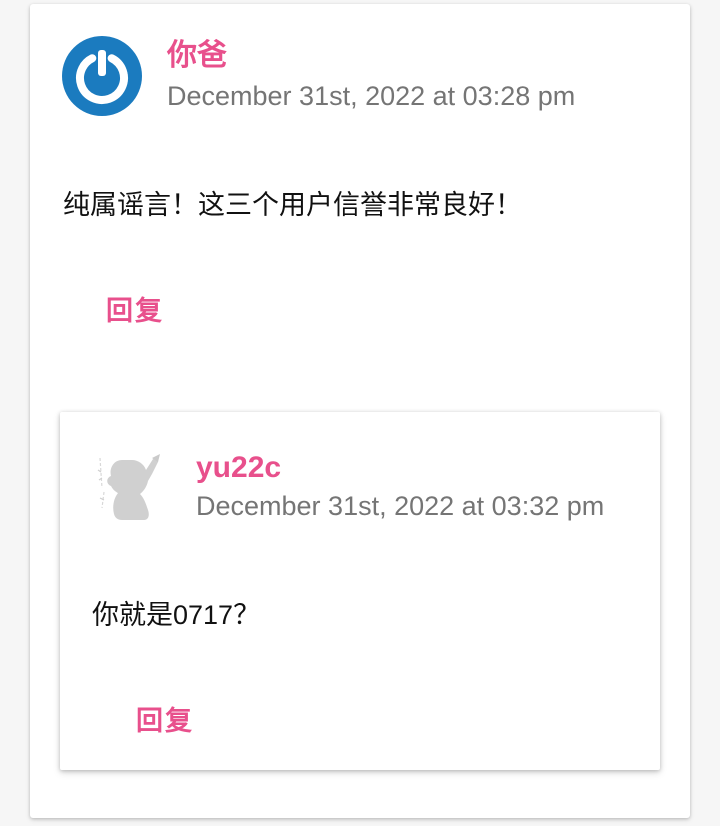 Image resolution: width=720 pixels, height=826 pixels. What do you see at coordinates (238, 468) in the screenshot?
I see `reply-author: yu22c` at bounding box center [238, 468].